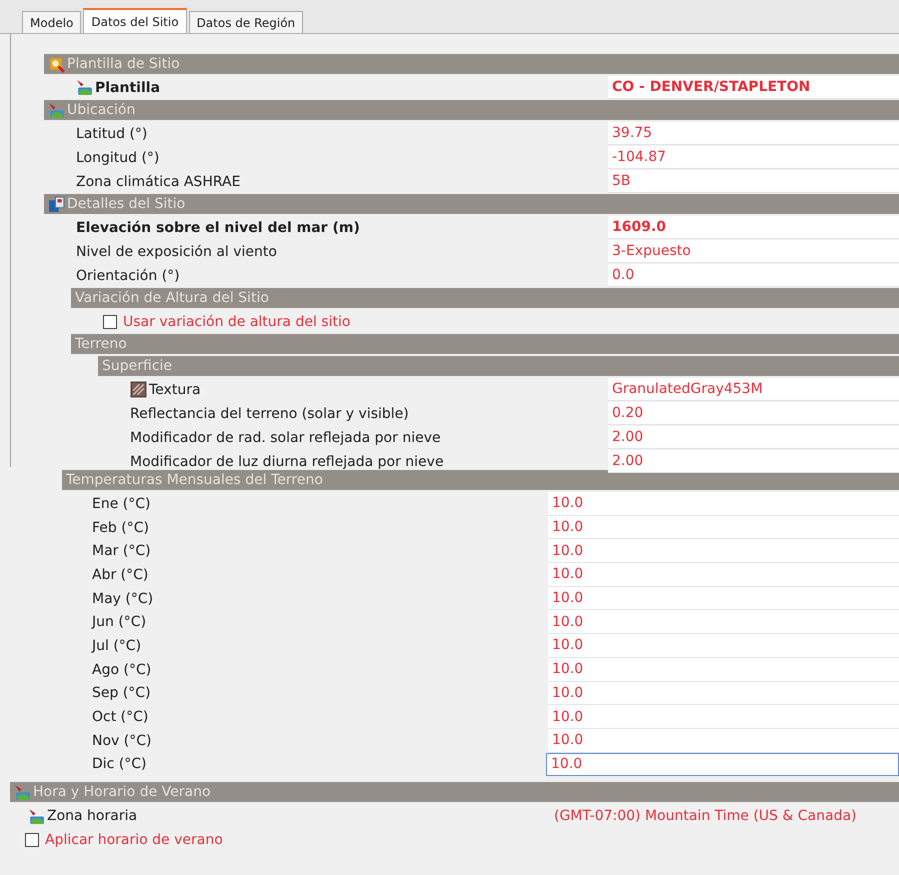 The image size is (899, 875). I want to click on tab: Datos del Sitio, so click(135, 20).